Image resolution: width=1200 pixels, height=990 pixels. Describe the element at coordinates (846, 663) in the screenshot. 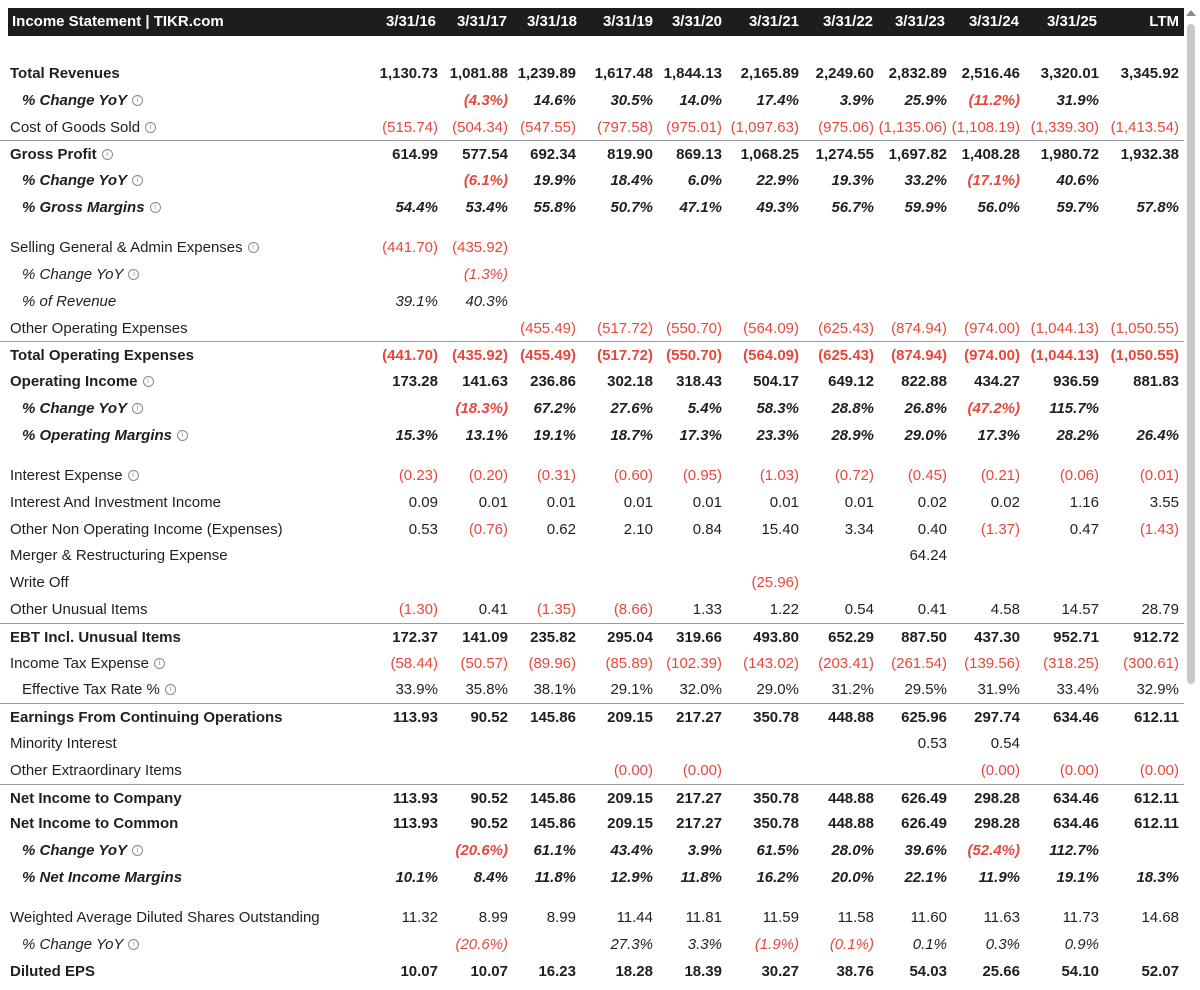

I see `table-cell: (203.41)` at that location.